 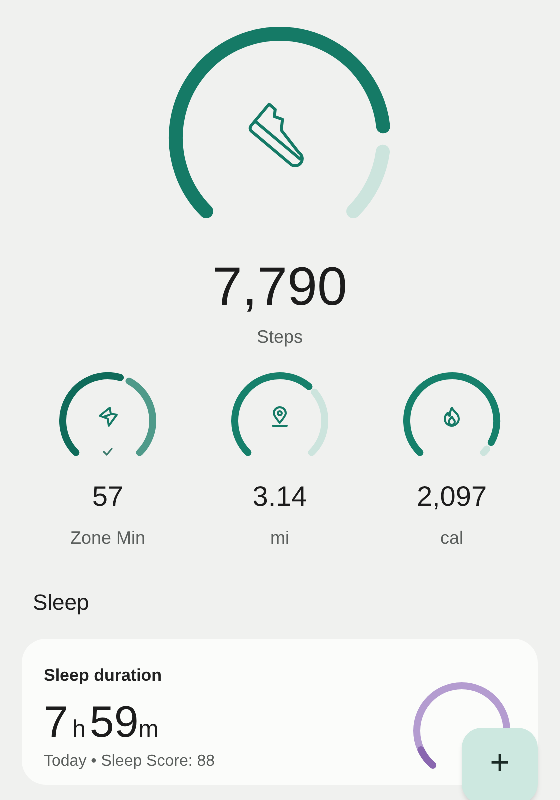 I want to click on flame-icon, so click(x=452, y=417).